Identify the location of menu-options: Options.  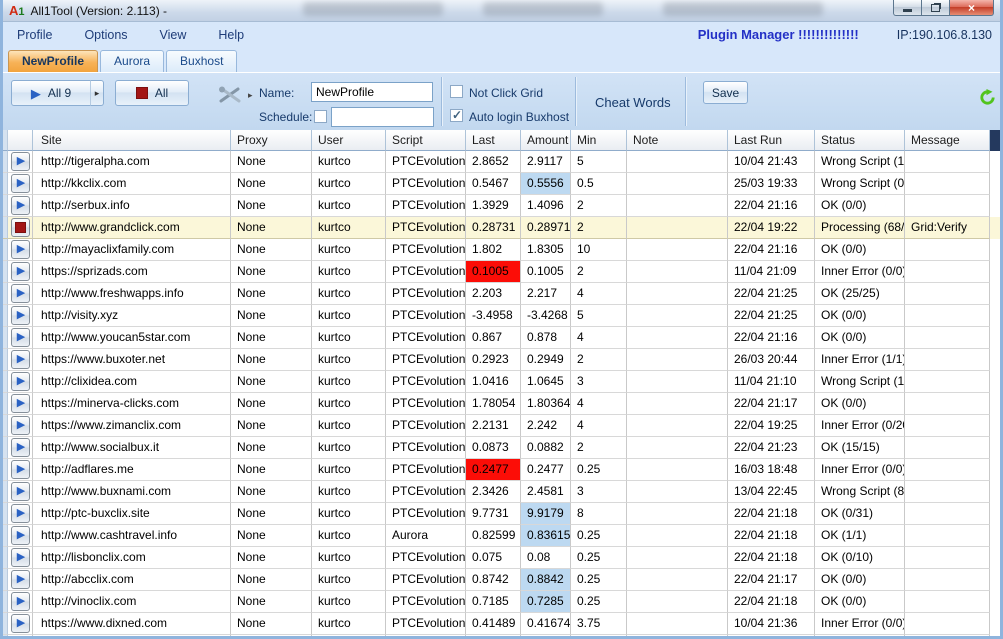
(105, 35).